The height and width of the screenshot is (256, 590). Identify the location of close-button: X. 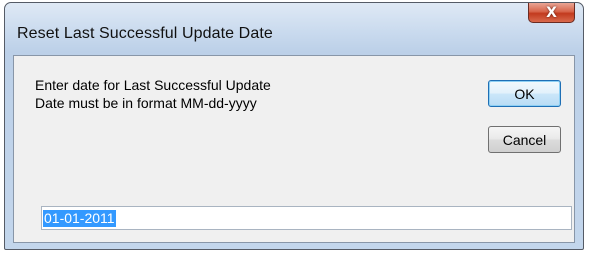
(551, 13).